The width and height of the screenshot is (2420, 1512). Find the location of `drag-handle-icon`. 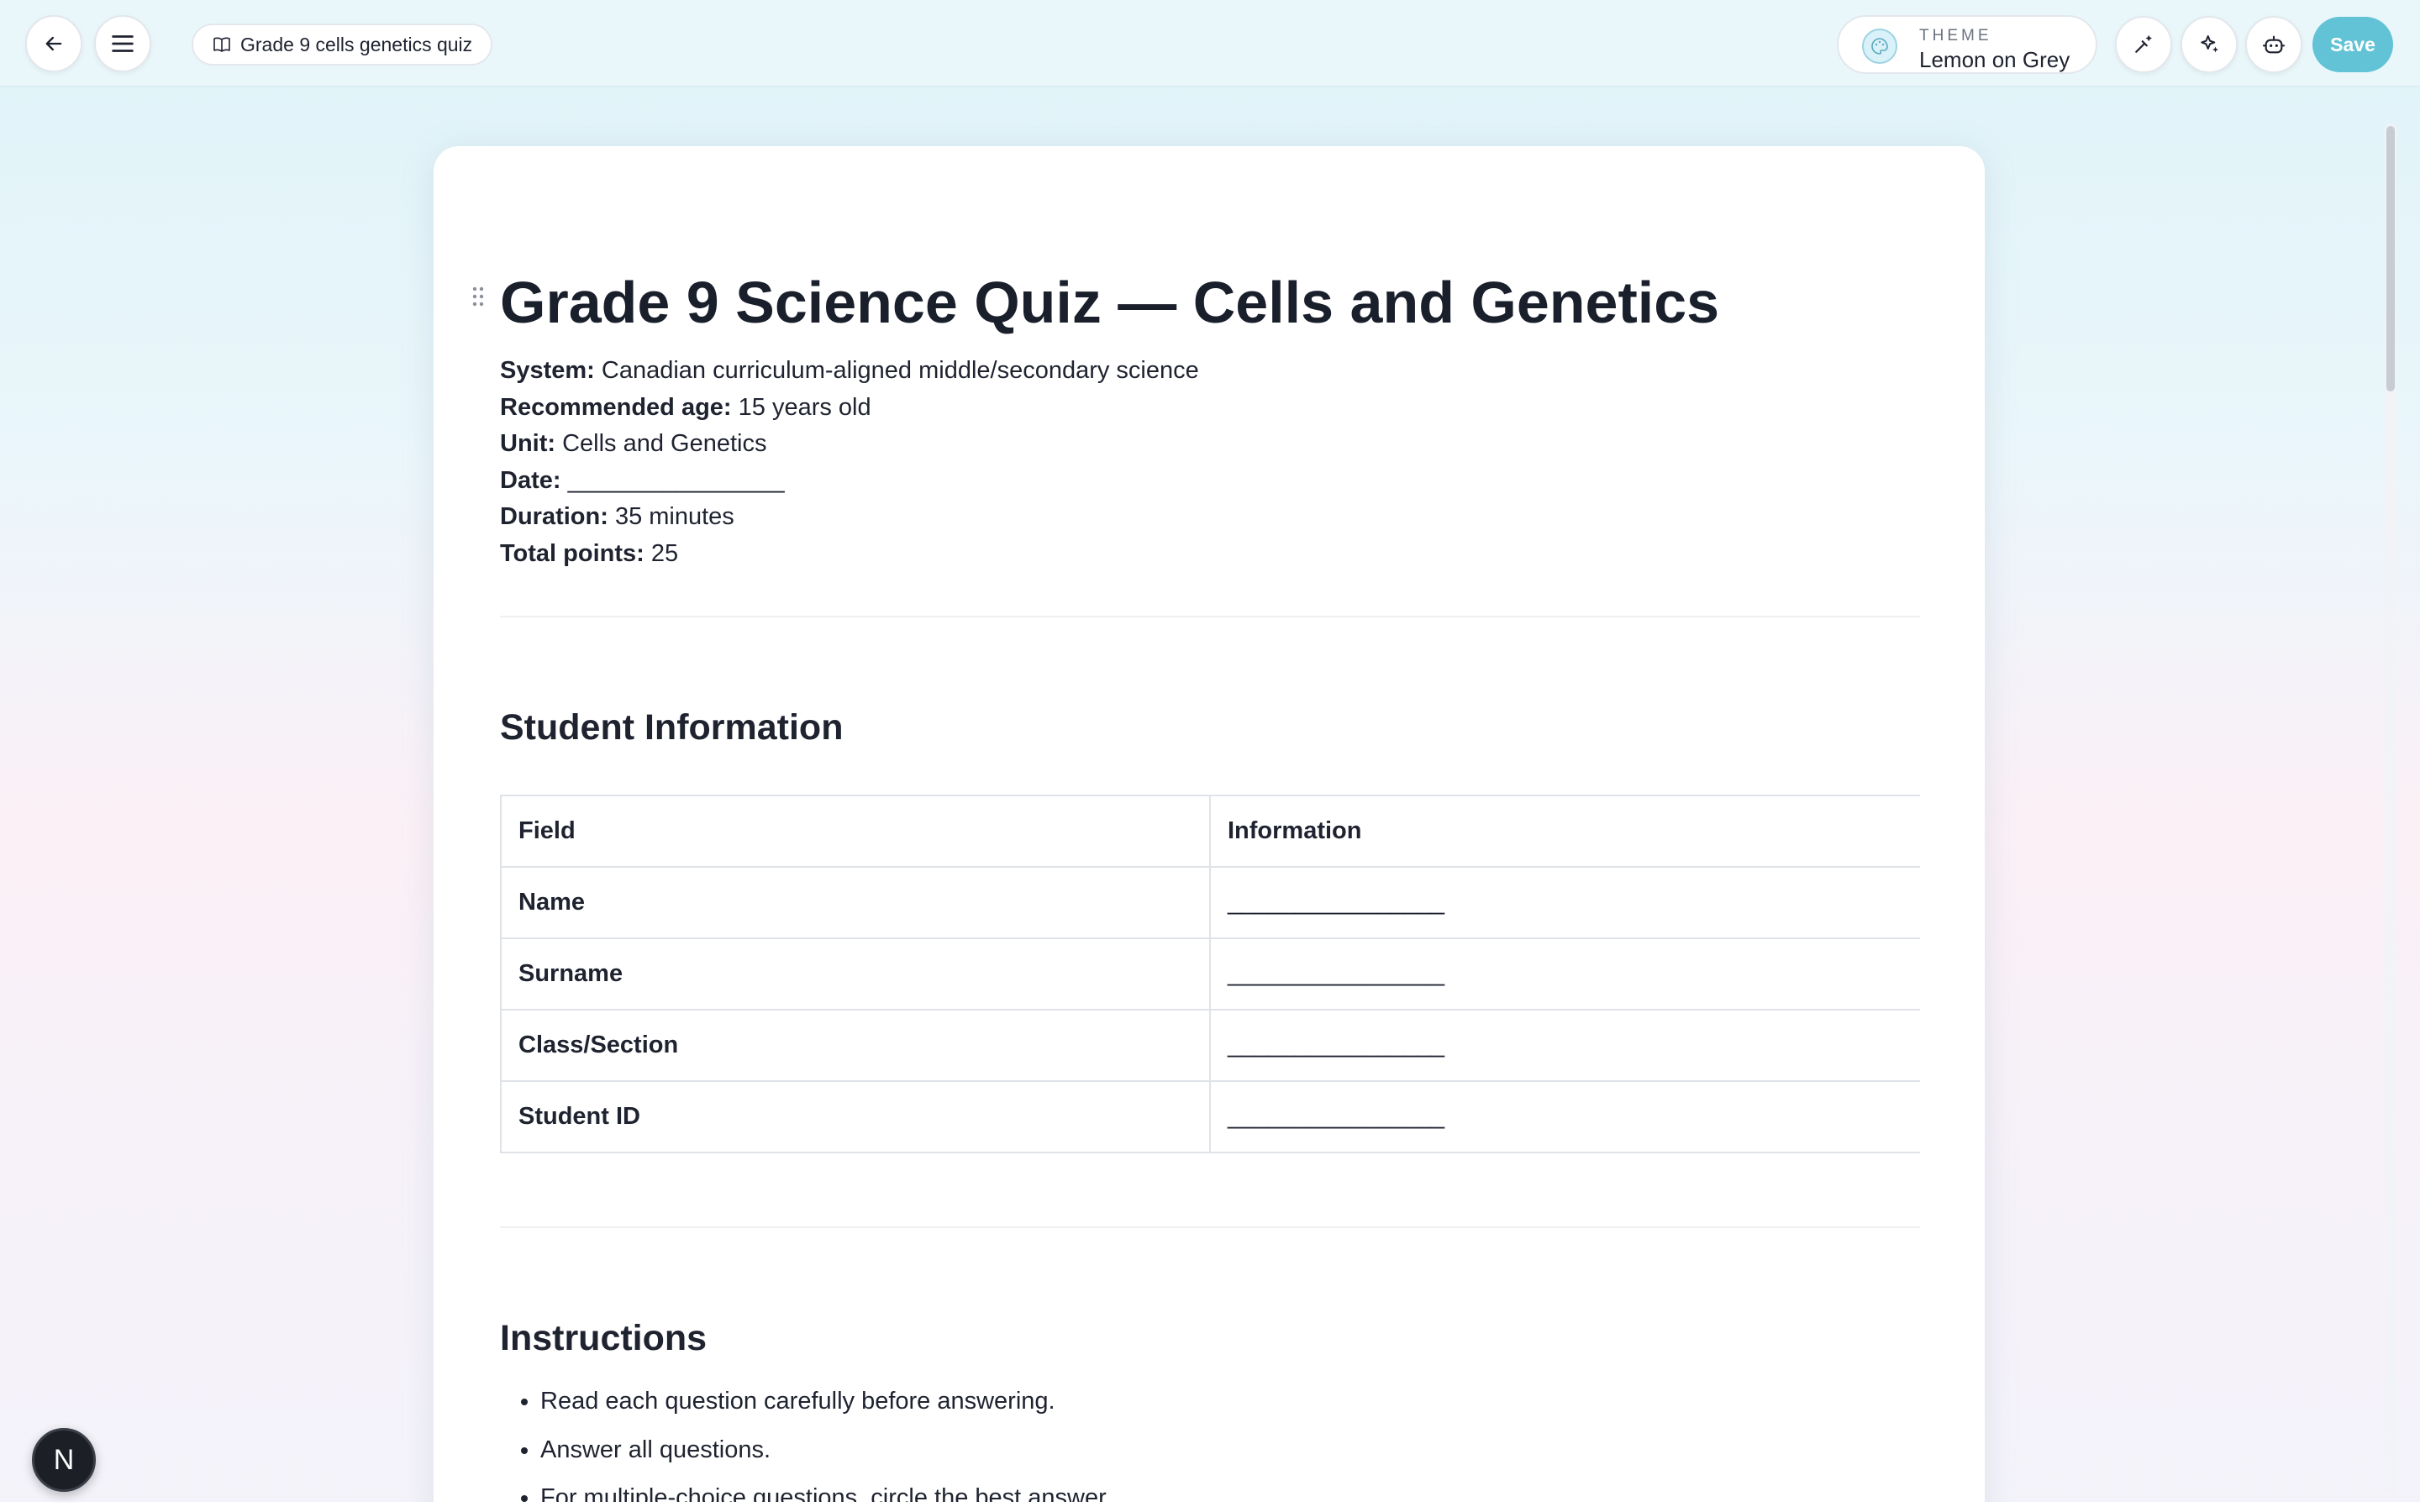

drag-handle-icon is located at coordinates (478, 298).